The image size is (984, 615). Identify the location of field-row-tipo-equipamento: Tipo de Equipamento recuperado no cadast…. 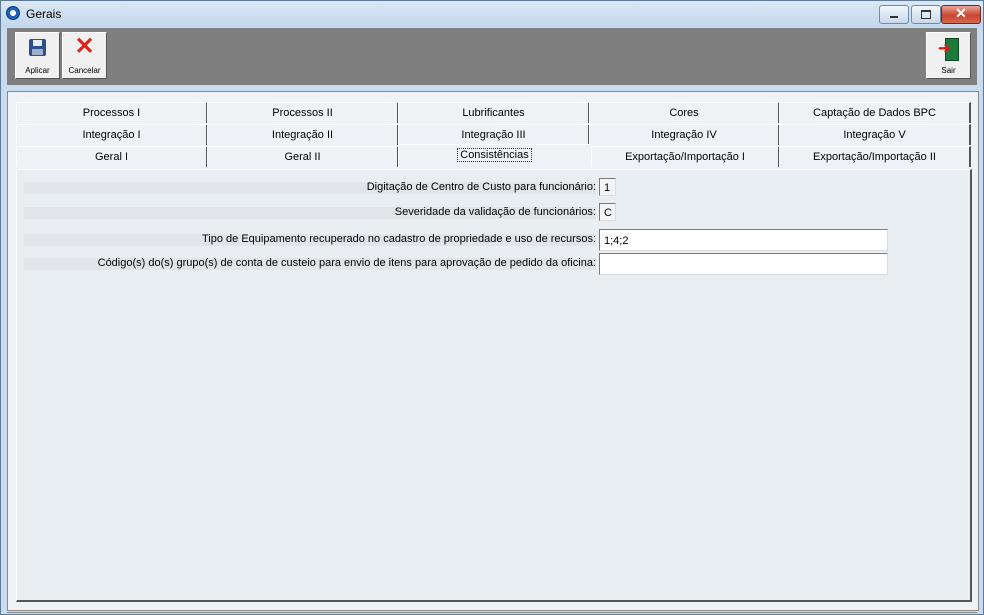
(494, 240).